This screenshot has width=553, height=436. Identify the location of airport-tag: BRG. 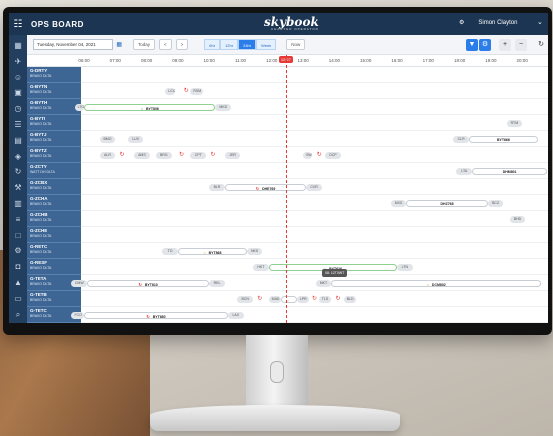
(163, 155).